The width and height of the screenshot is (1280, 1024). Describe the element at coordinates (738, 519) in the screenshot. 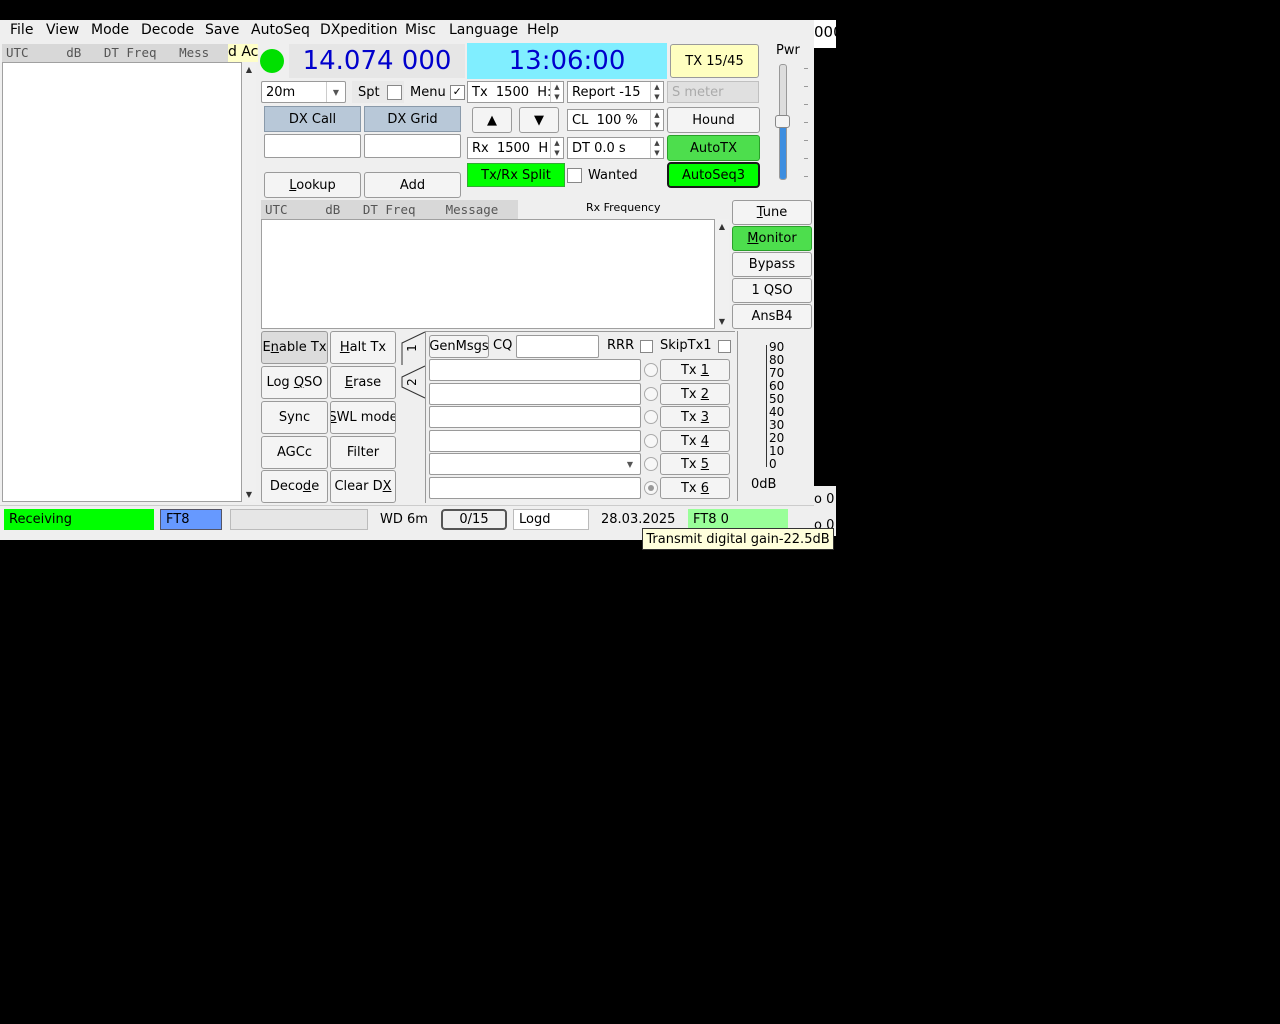

I see `status-ft8: FT8 0` at that location.